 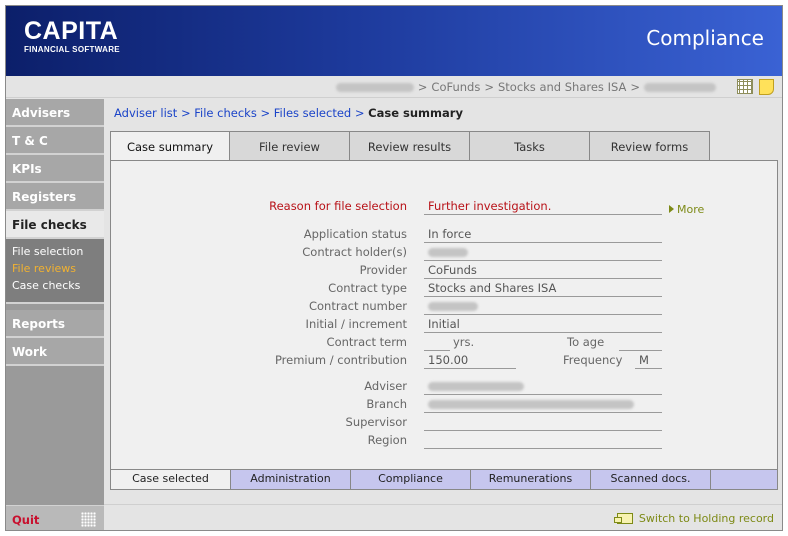 I want to click on redacted-contract-number, so click(x=680, y=87).